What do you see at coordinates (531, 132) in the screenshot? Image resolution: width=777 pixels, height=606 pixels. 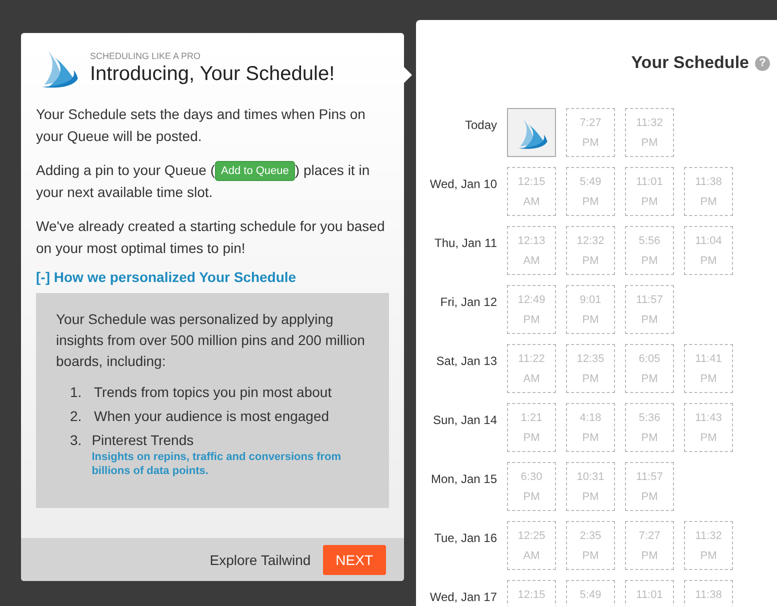 I see `scheduled-pin-slot` at bounding box center [531, 132].